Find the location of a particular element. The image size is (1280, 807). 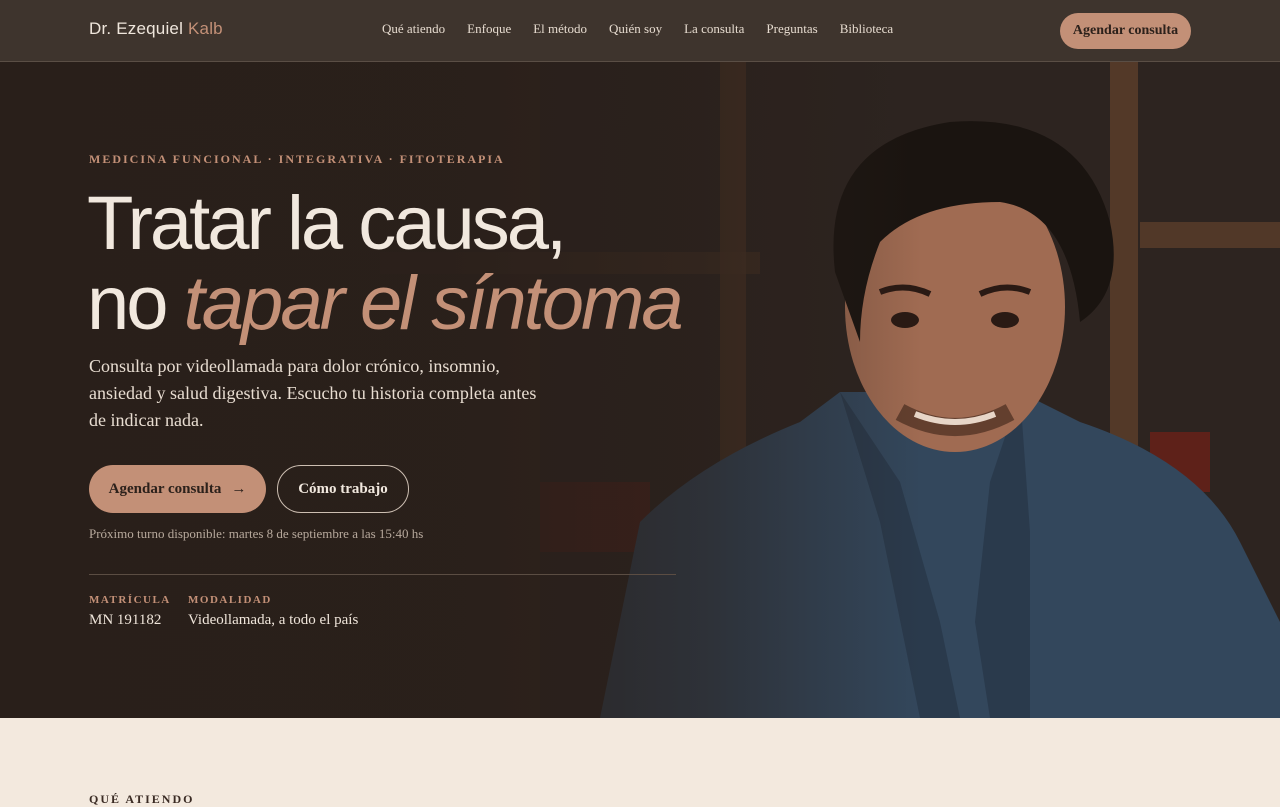

hero-title-plain: no is located at coordinates (128, 303).